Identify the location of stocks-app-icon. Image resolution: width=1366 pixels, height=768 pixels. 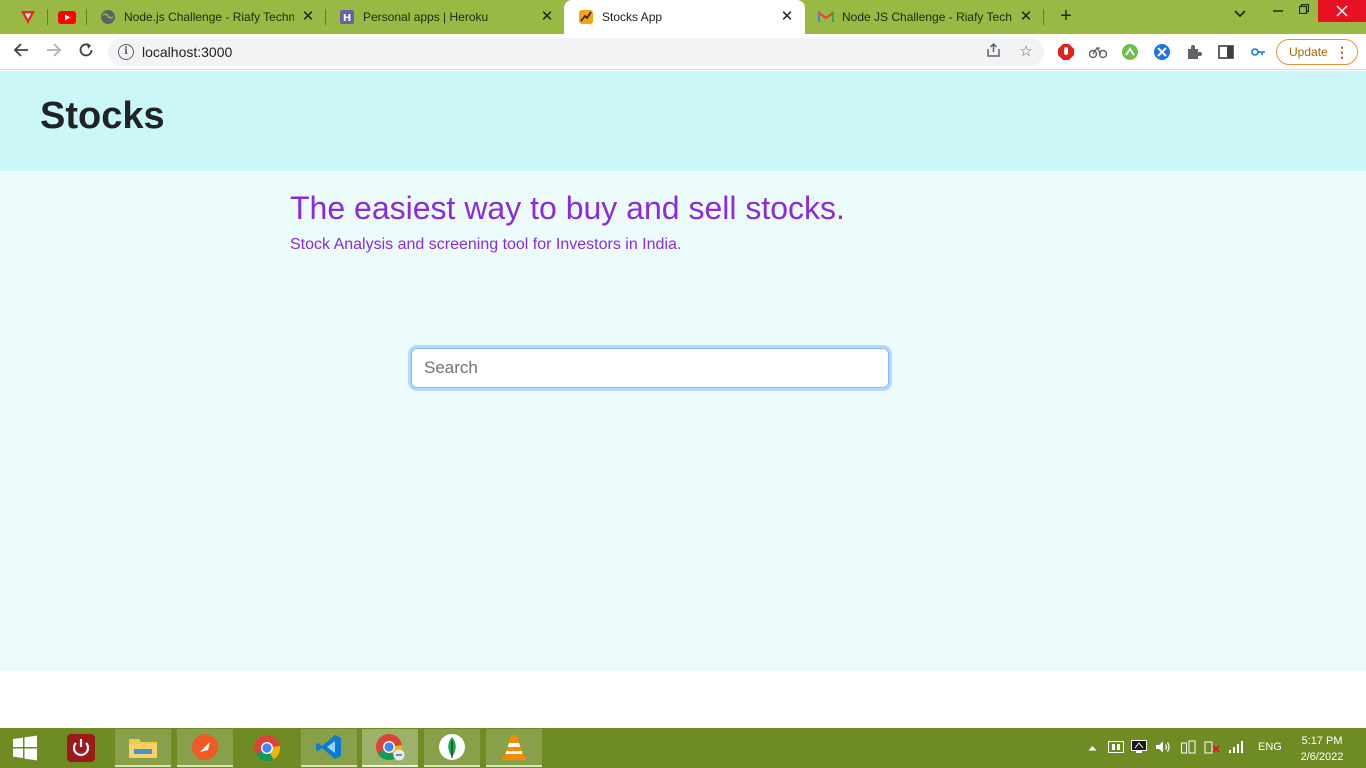
(586, 17).